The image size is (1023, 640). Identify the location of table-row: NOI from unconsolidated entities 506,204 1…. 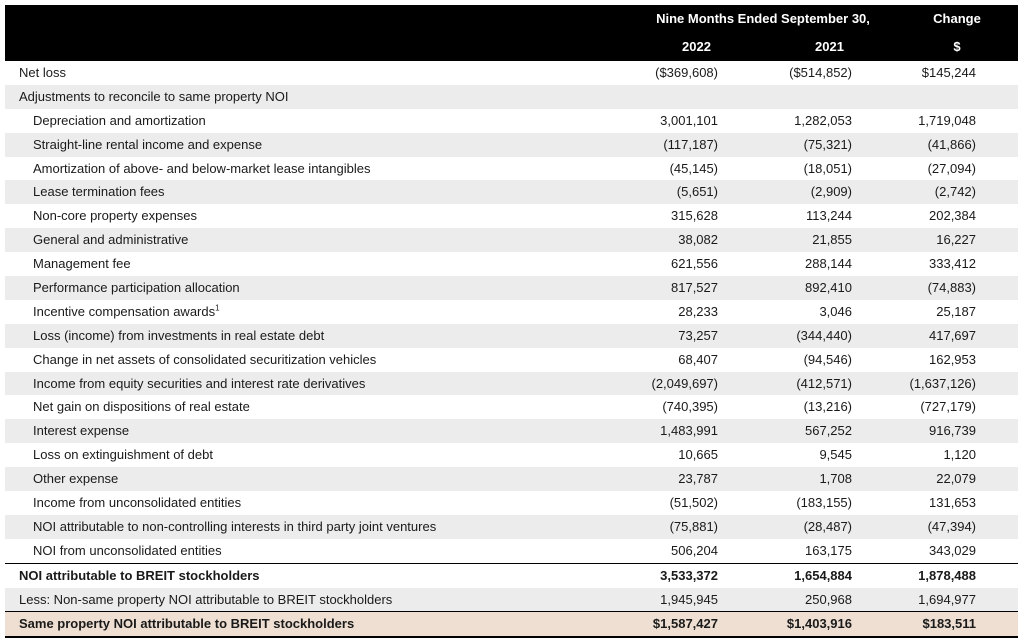
(511, 551).